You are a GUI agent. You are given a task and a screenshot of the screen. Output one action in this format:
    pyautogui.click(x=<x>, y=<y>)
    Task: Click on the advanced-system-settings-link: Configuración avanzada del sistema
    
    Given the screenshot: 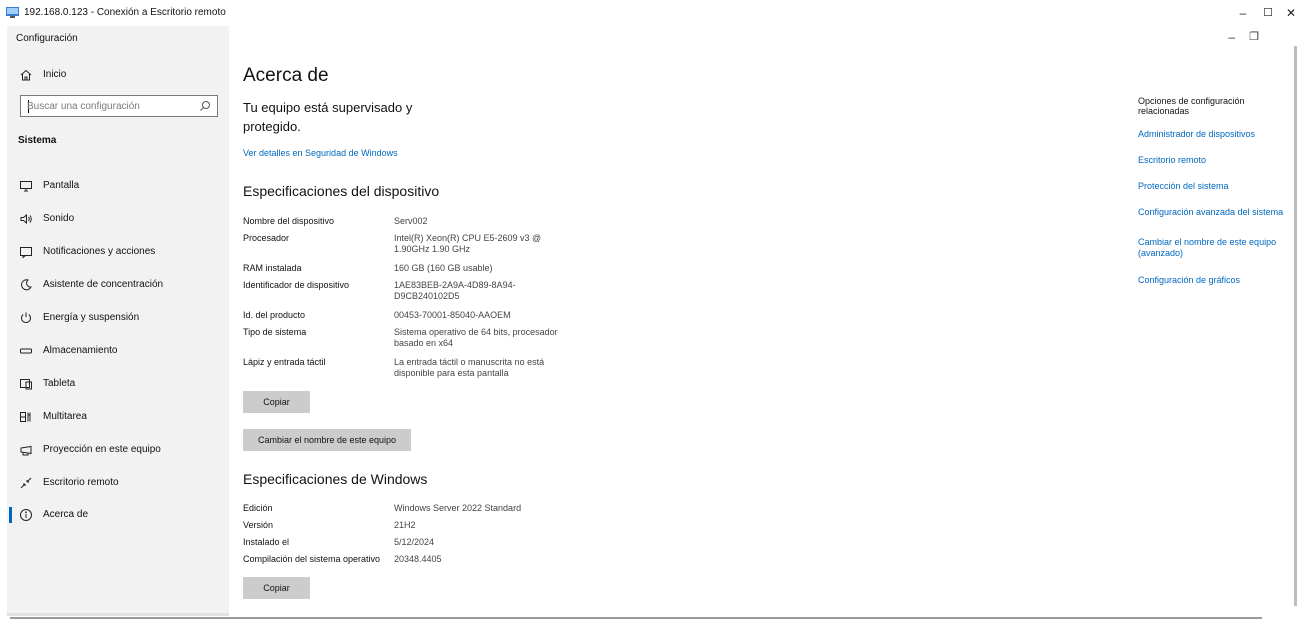 What is the action you would take?
    pyautogui.click(x=1216, y=212)
    